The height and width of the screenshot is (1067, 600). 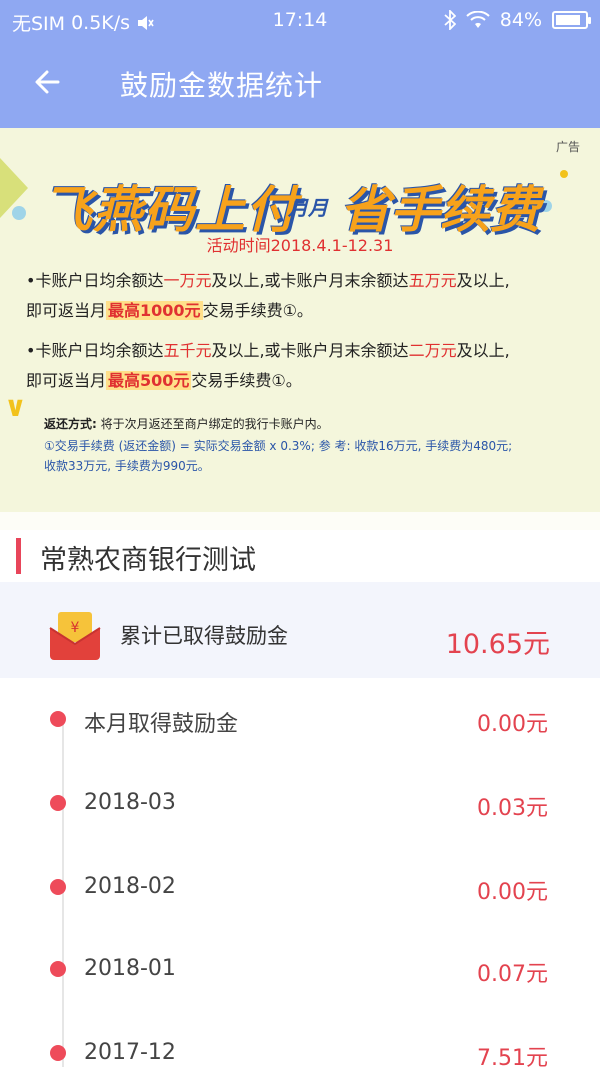 What do you see at coordinates (300, 20) in the screenshot?
I see `status-bar: 无SIM 0.5K/s 17:14 84%` at bounding box center [300, 20].